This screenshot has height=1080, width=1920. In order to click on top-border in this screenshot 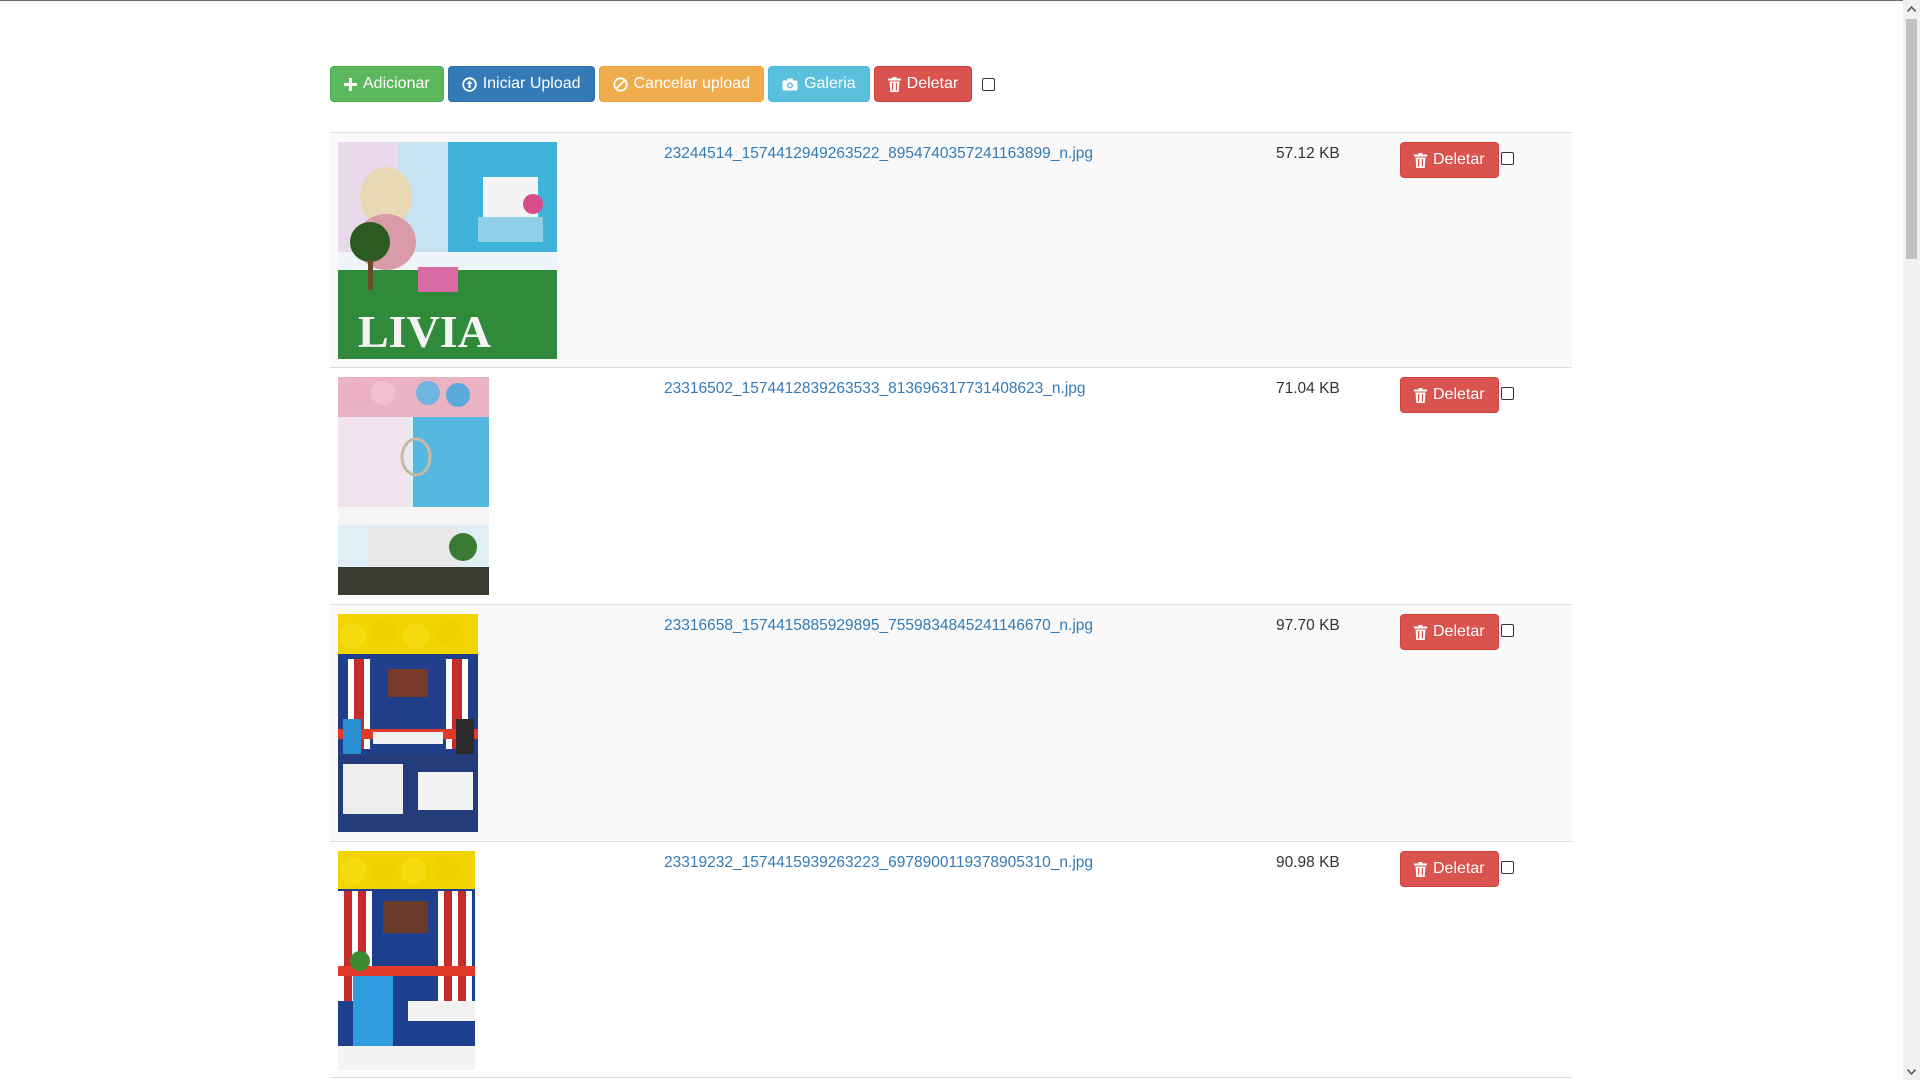, I will do `click(960, 0)`.